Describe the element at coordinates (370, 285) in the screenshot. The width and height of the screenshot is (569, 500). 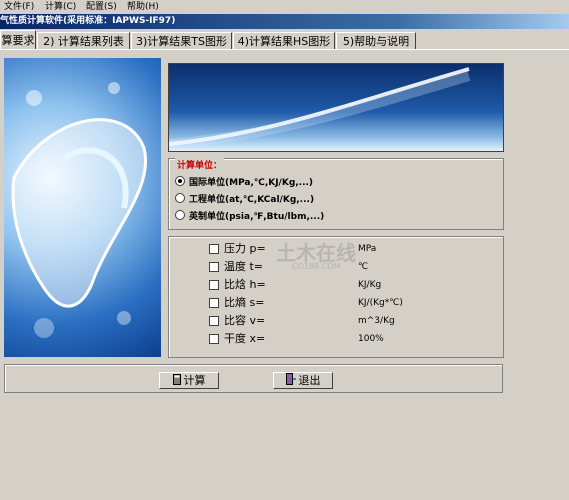
I see `param-unit-enthalpy: KJ/Kg` at that location.